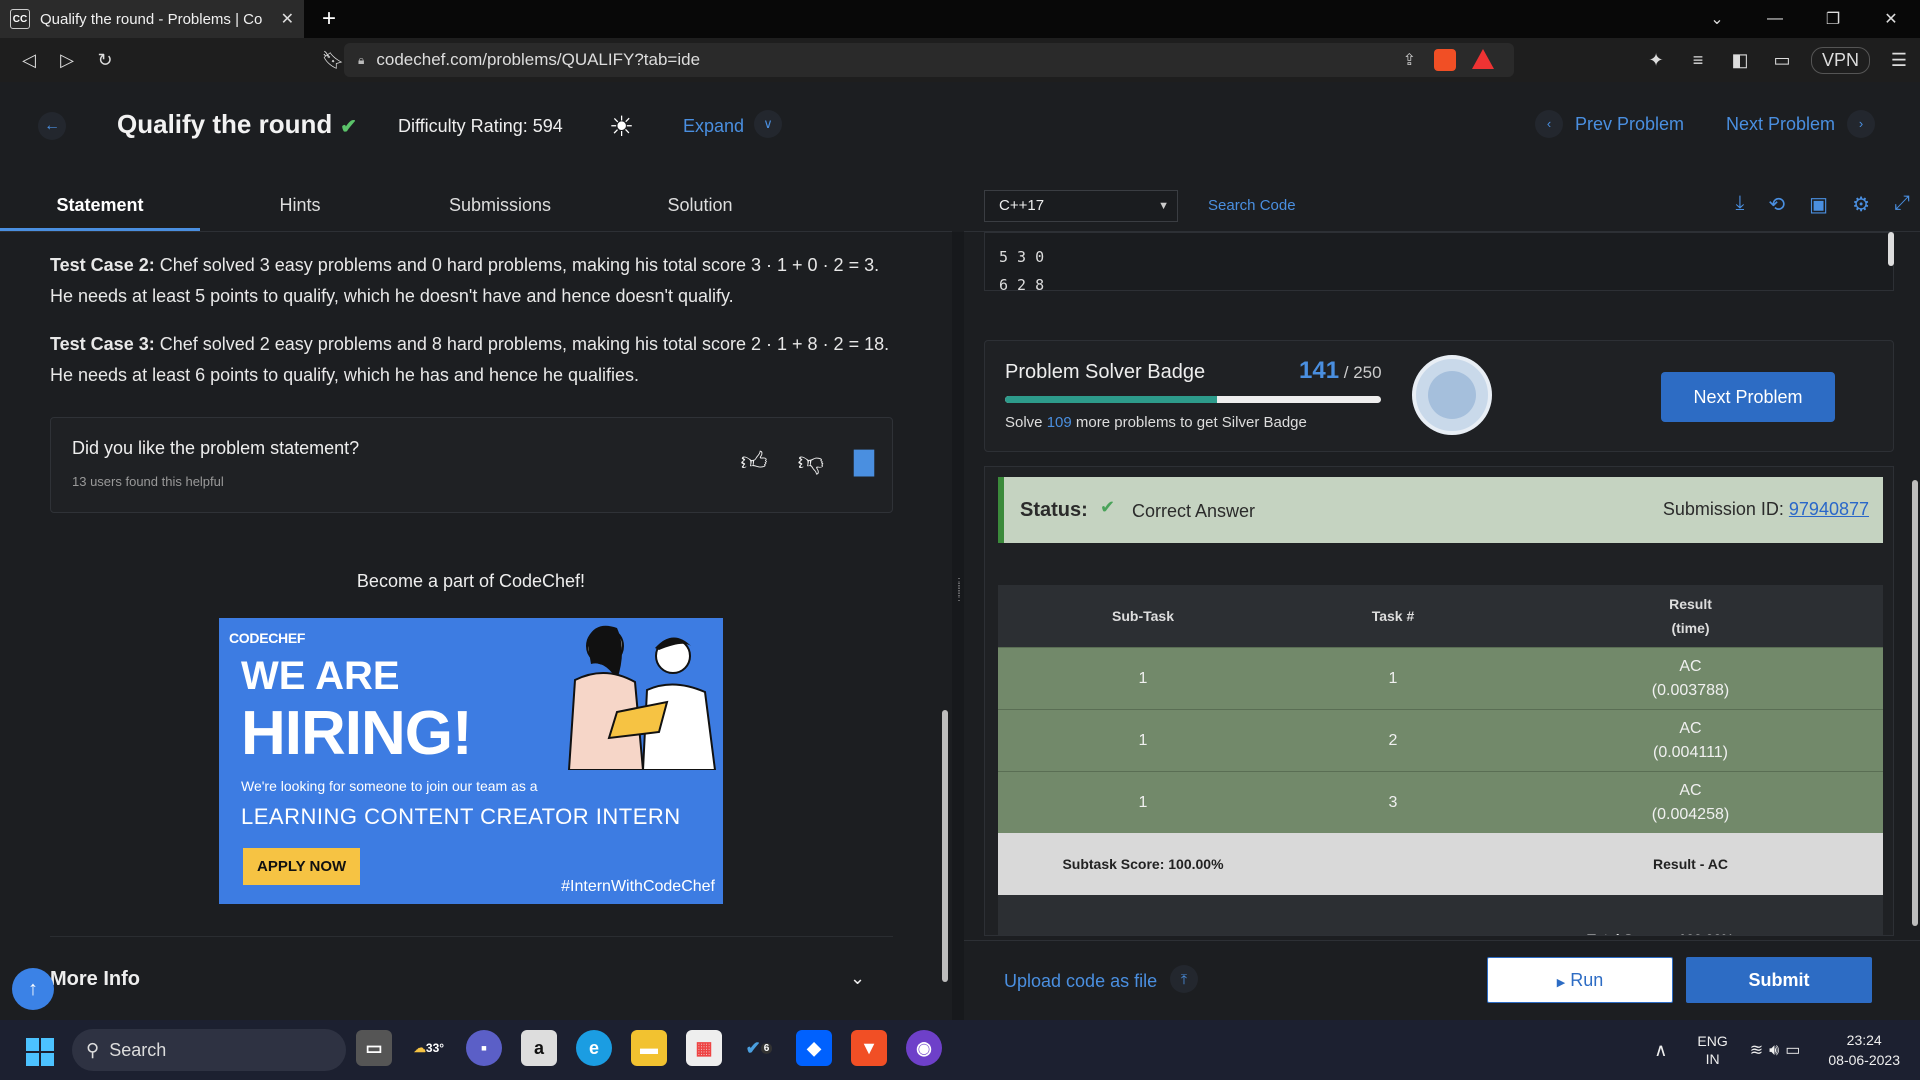 The width and height of the screenshot is (1920, 1080). I want to click on divider, so click(471, 936).